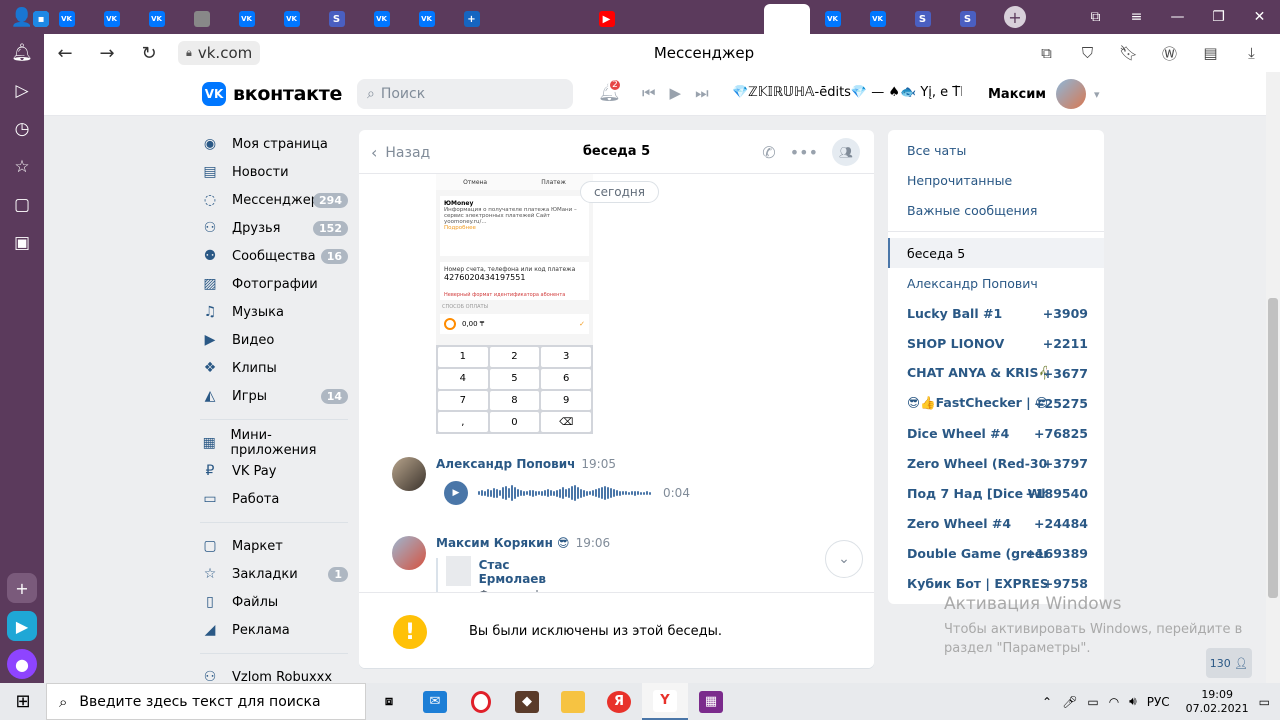 This screenshot has width=1280, height=720. What do you see at coordinates (274, 256) in the screenshot?
I see `menu-item: ⚉ Сообщества 16` at bounding box center [274, 256].